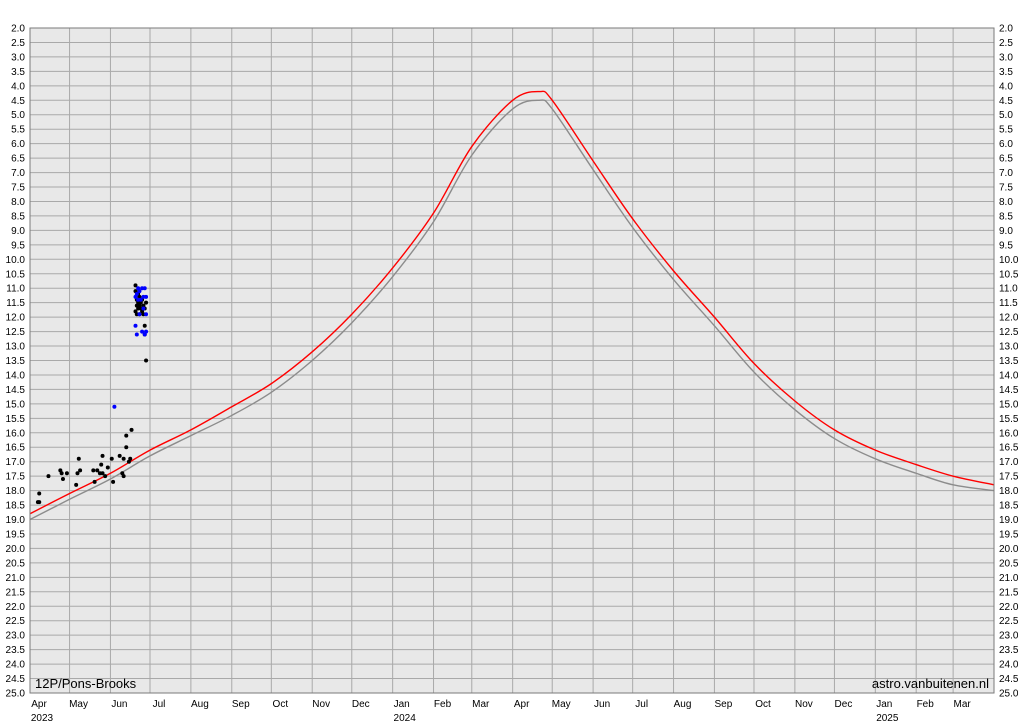  What do you see at coordinates (16, 260) in the screenshot?
I see `y-tick-label: 10.0` at bounding box center [16, 260].